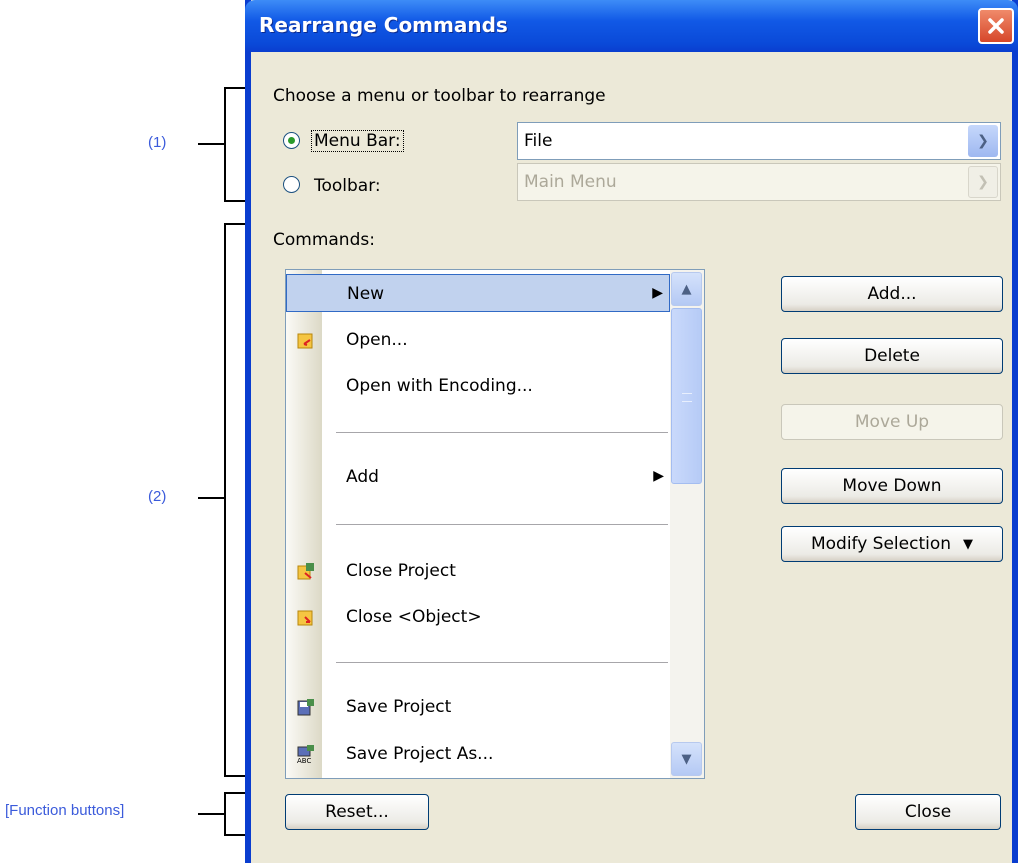  Describe the element at coordinates (324, 240) in the screenshot. I see `commands-label: Commands:` at that location.